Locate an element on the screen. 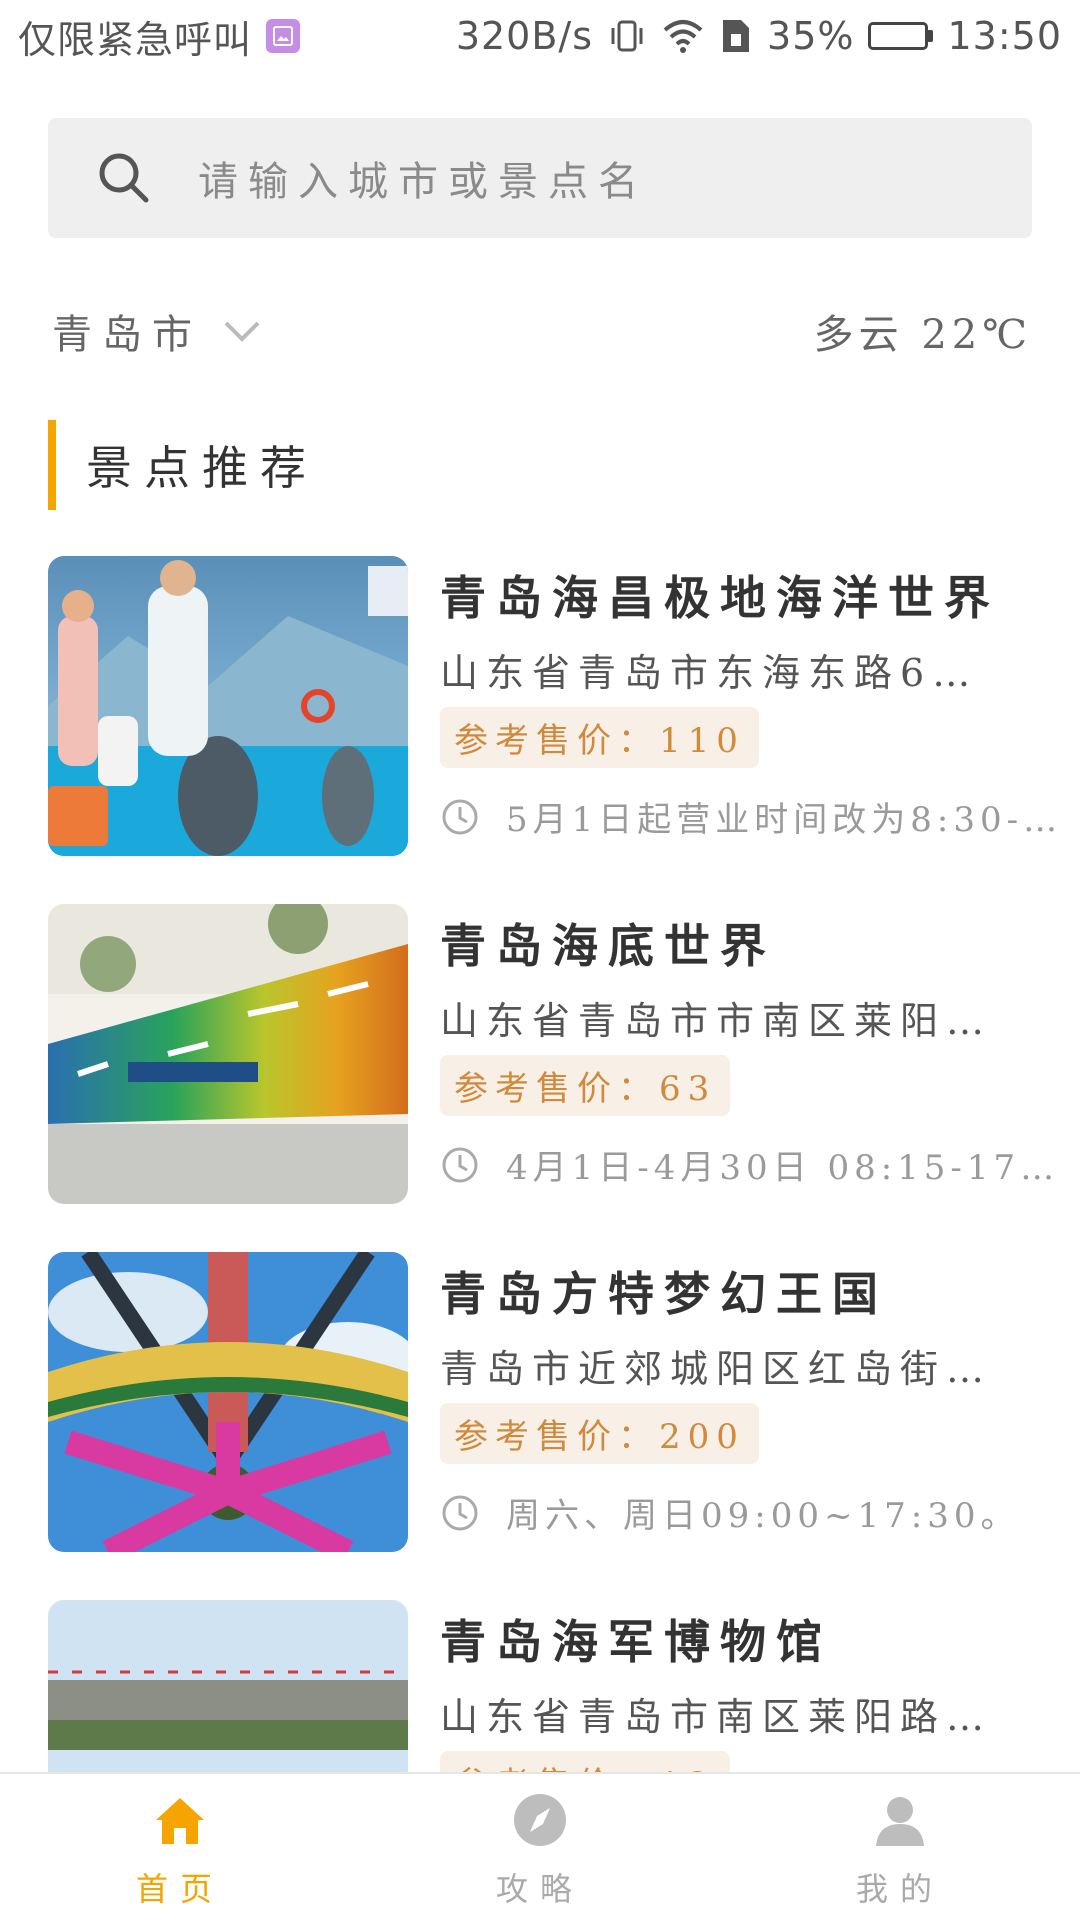 The width and height of the screenshot is (1080, 1920). section-title: 景点推荐 is located at coordinates (202, 468).